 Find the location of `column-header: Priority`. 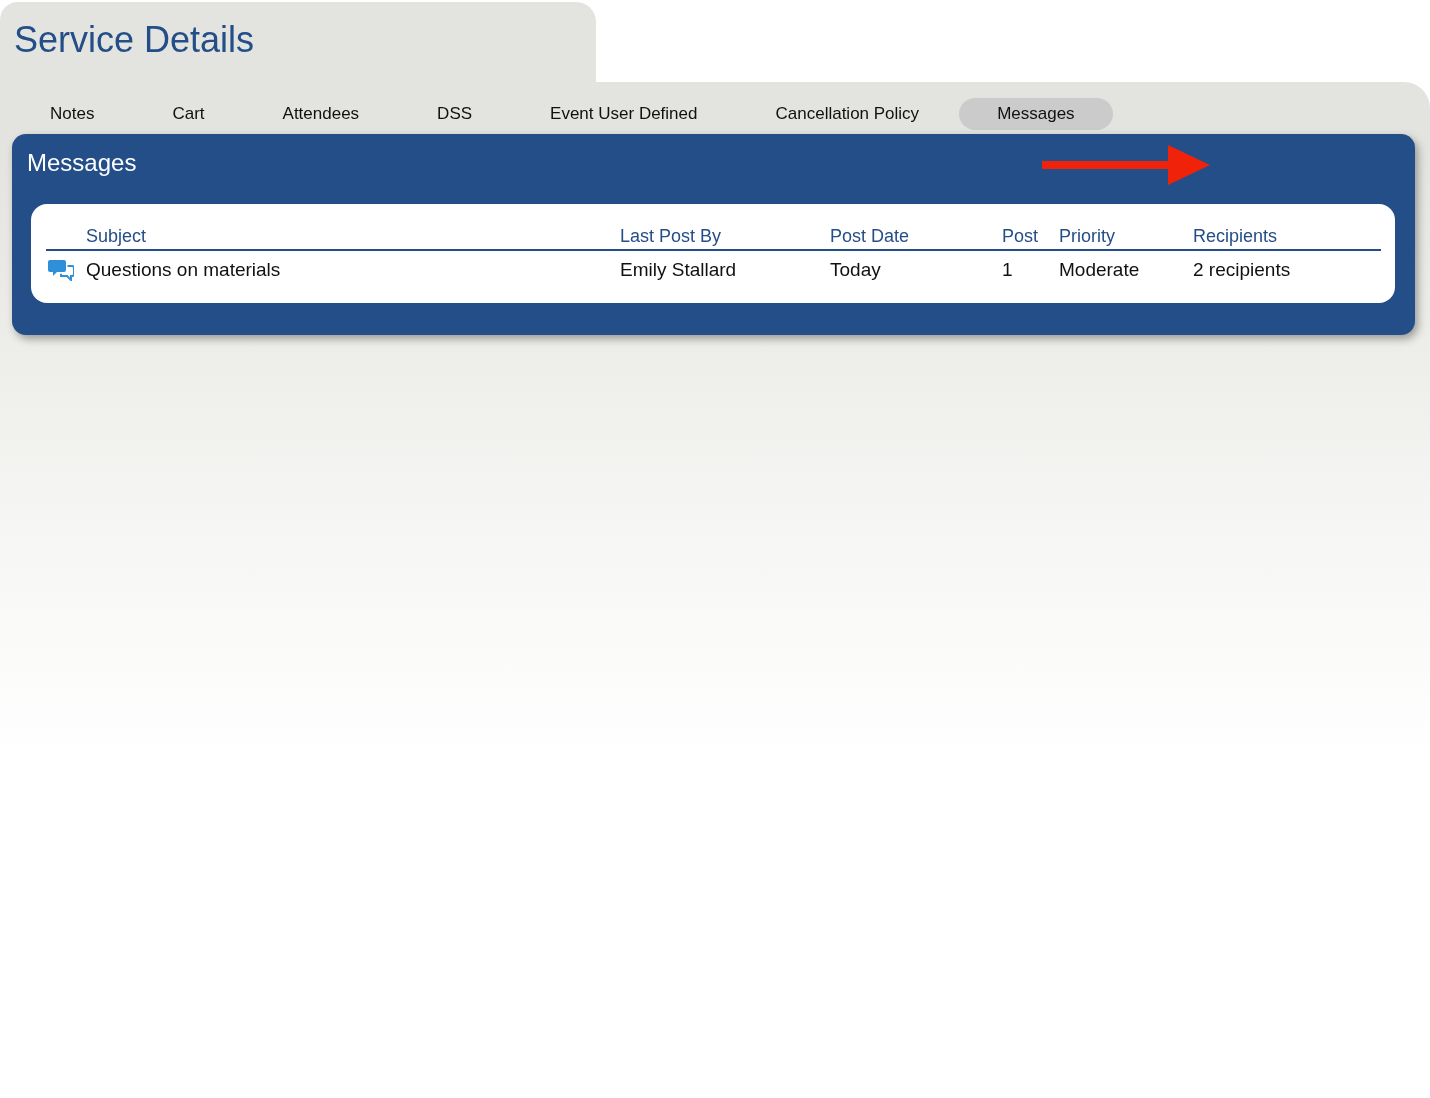

column-header: Priority is located at coordinates (1087, 236).